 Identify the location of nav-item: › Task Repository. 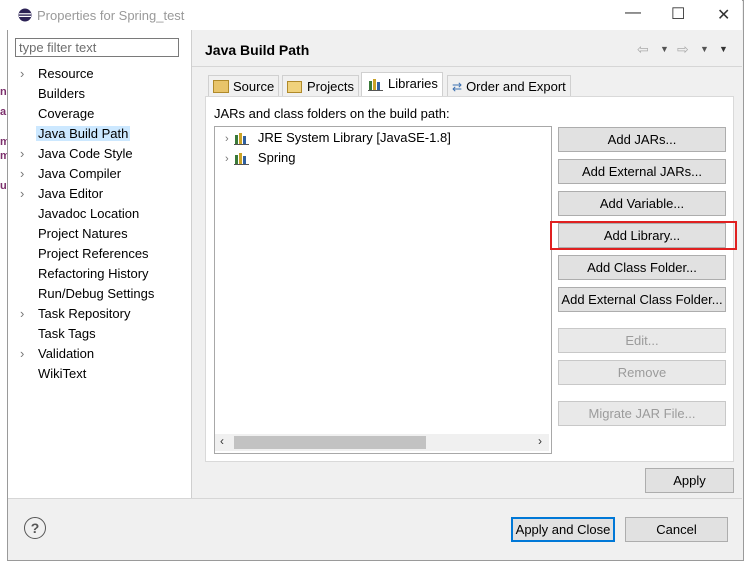
(76, 314).